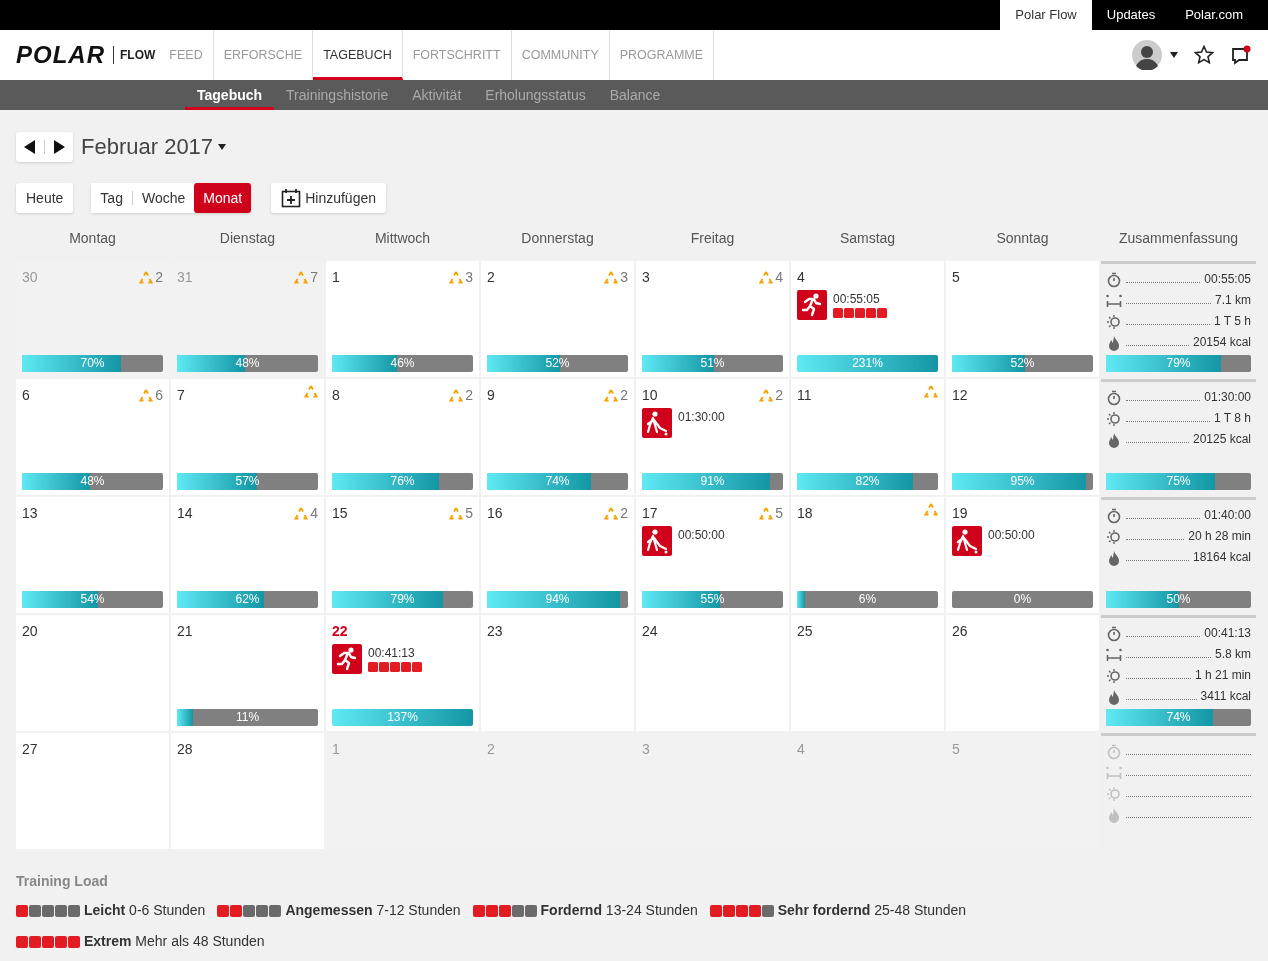 This screenshot has width=1268, height=961. Describe the element at coordinates (867, 319) in the screenshot. I see `day-cell: 4 00:55:05 231%` at that location.